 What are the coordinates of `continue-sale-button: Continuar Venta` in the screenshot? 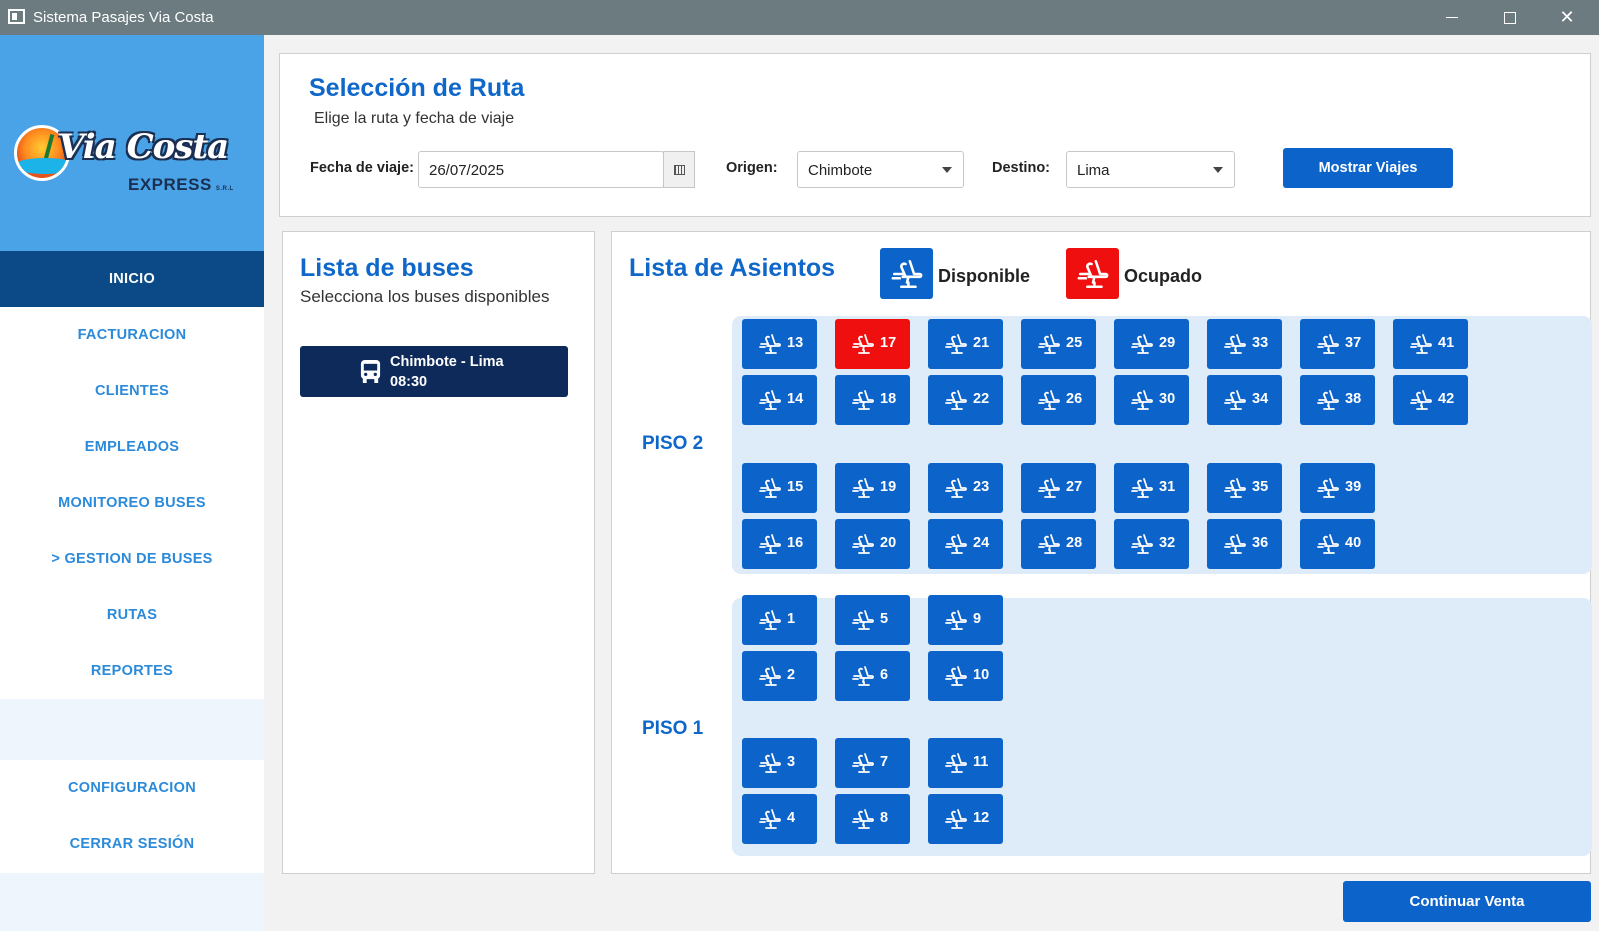 It's located at (1467, 901).